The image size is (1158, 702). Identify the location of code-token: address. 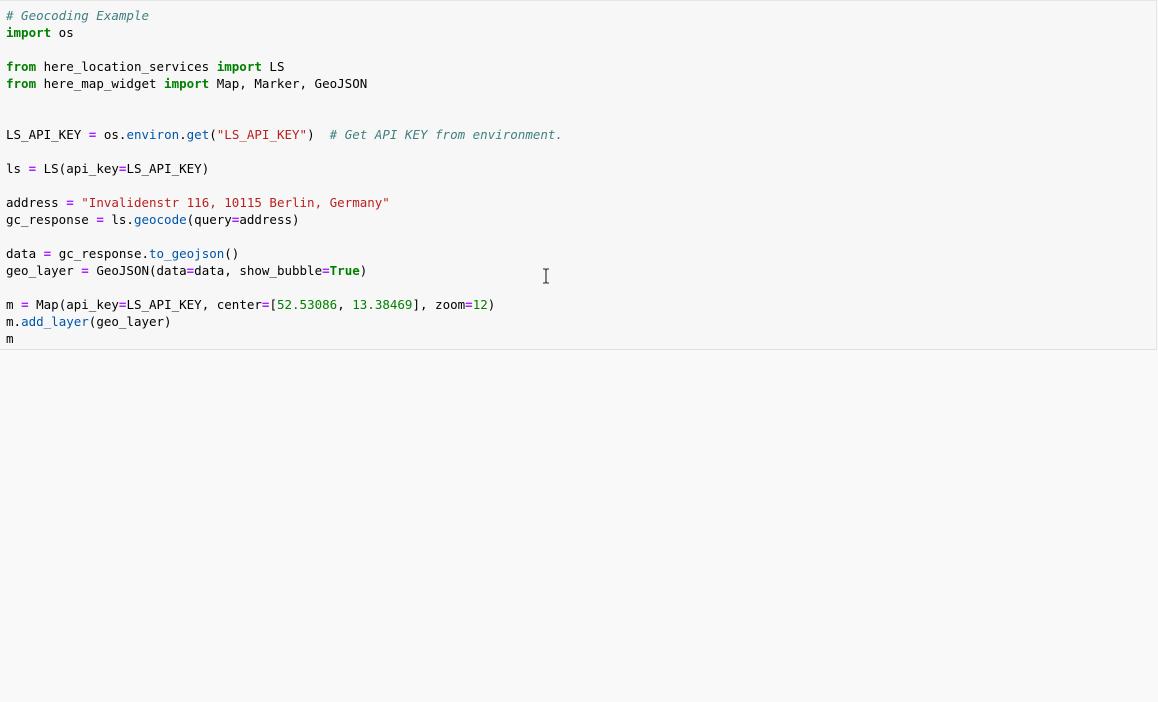
(36, 202).